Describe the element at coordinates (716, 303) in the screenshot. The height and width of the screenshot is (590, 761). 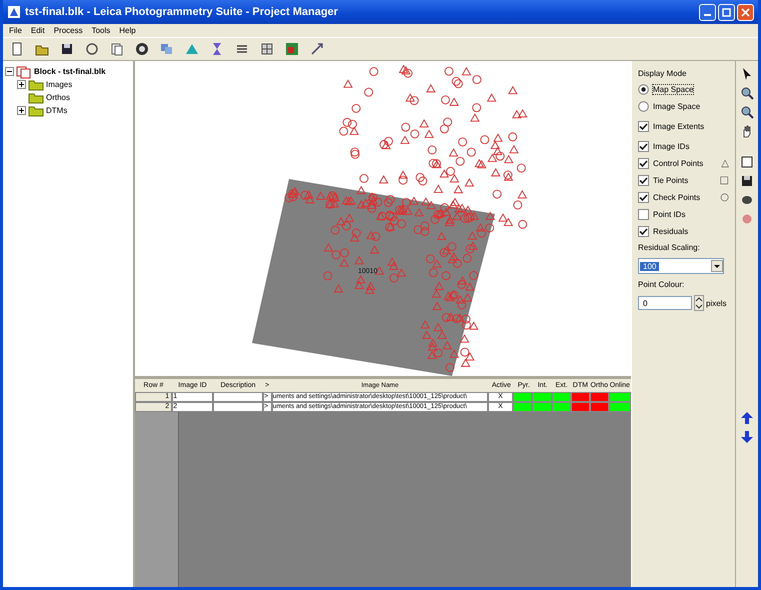
I see `unit-label: pixels` at that location.